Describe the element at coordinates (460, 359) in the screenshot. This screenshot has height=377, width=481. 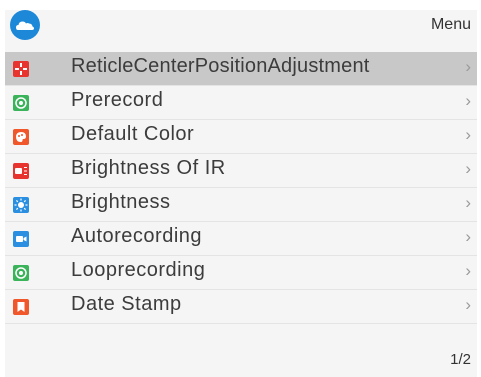
I see `page-indicator: 1/2` at that location.